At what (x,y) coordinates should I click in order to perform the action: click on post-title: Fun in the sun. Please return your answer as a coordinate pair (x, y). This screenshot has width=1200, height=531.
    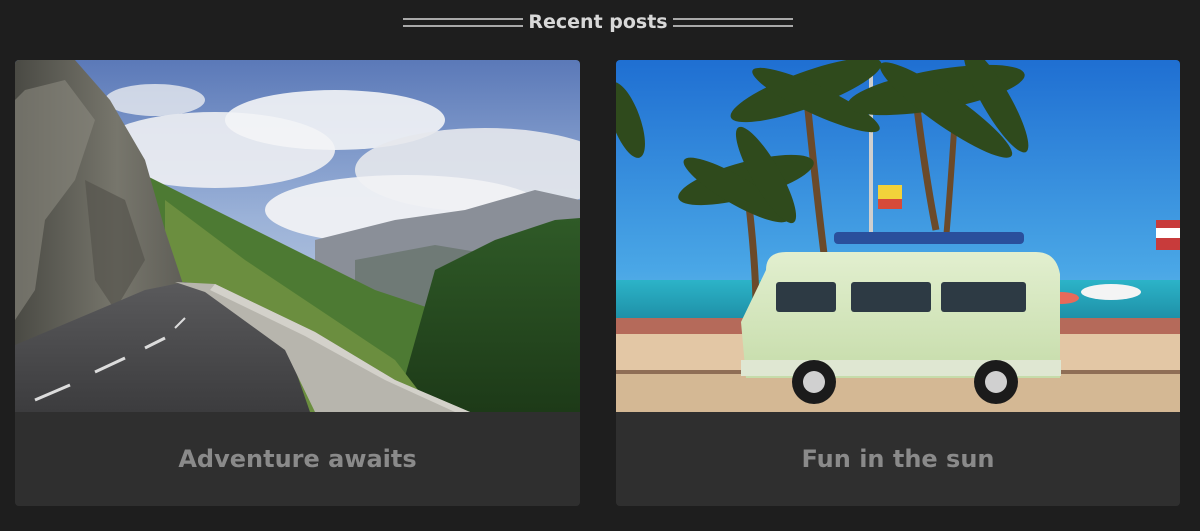
    Looking at the image, I should click on (898, 459).